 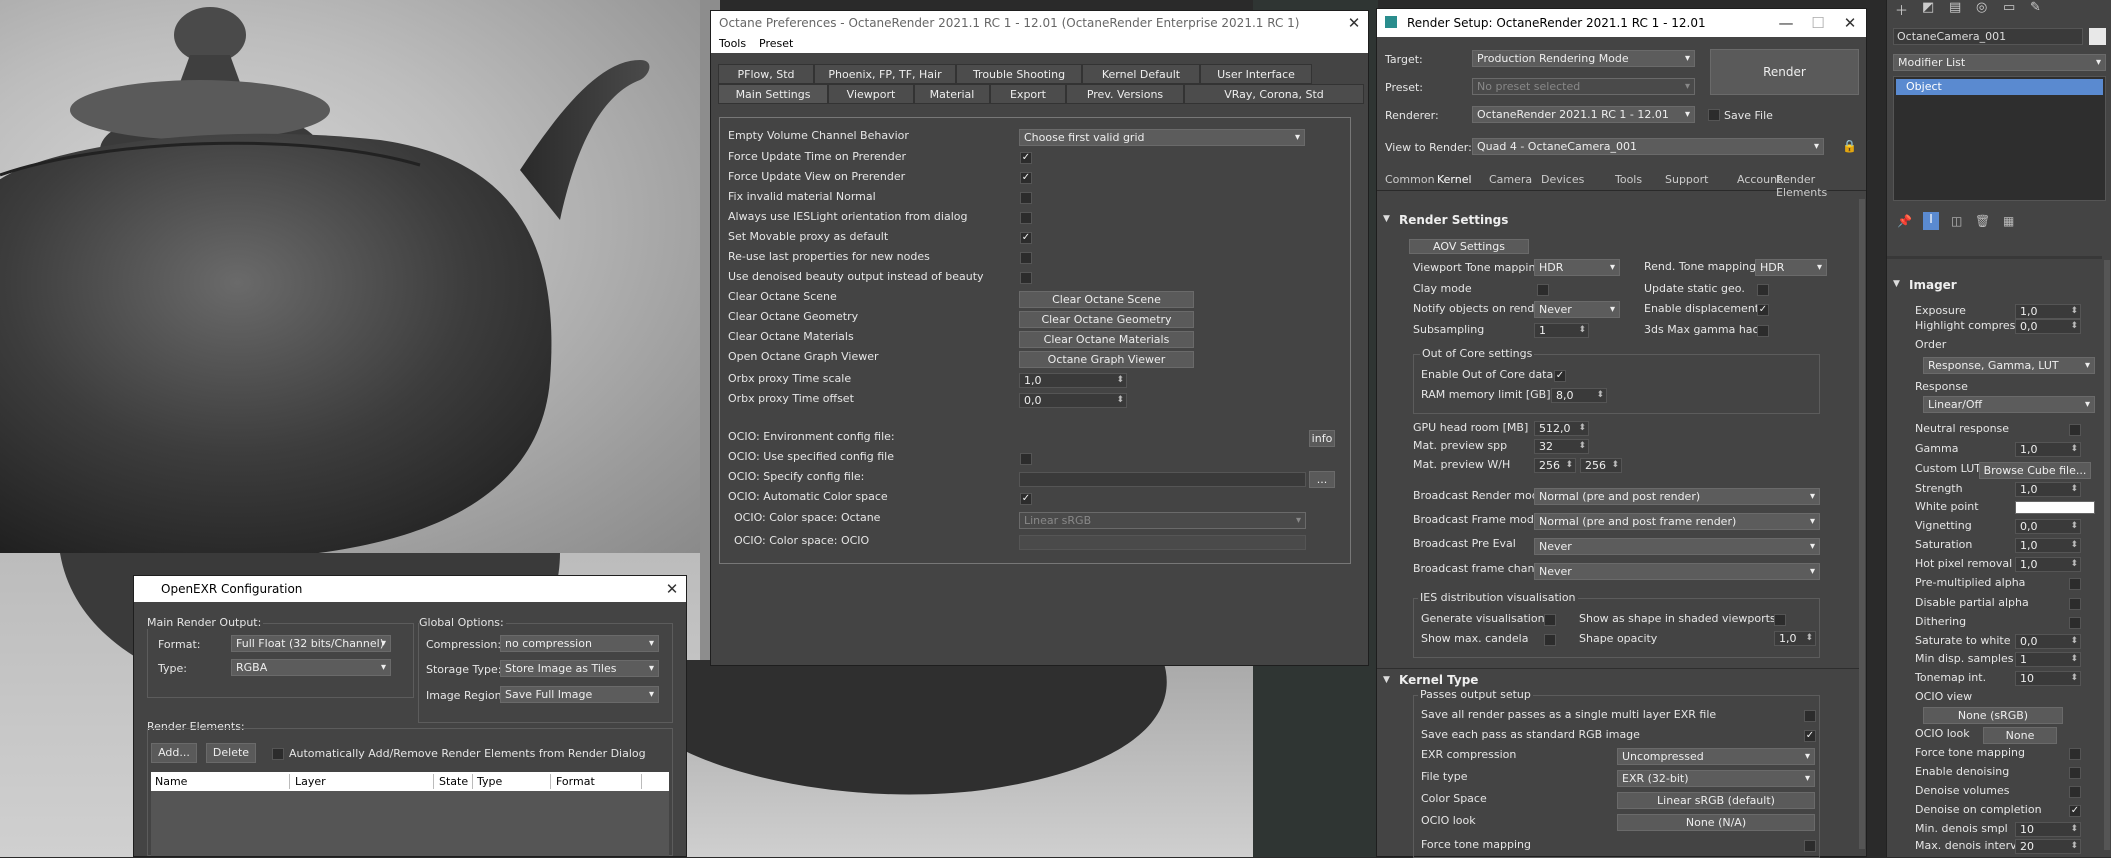 I want to click on stack-item-object: Object, so click(x=1999, y=87).